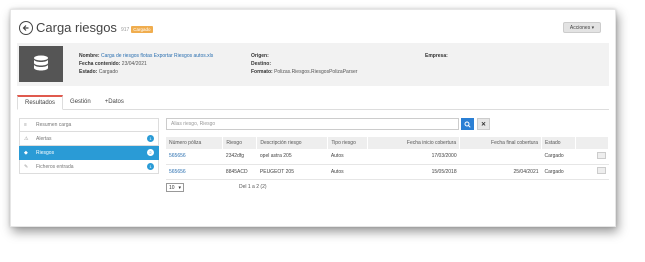  I want to click on sidebar-item-label: Riesgos, so click(45, 152).